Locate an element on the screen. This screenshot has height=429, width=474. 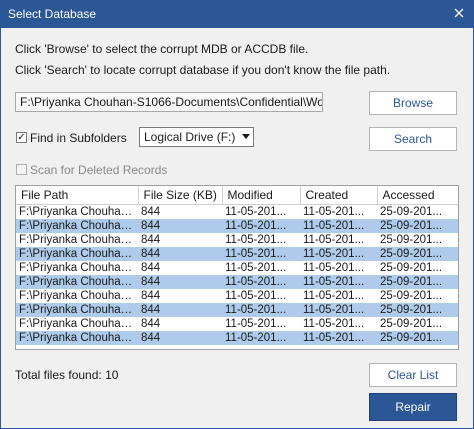
total-files-count: 10 is located at coordinates (112, 375).